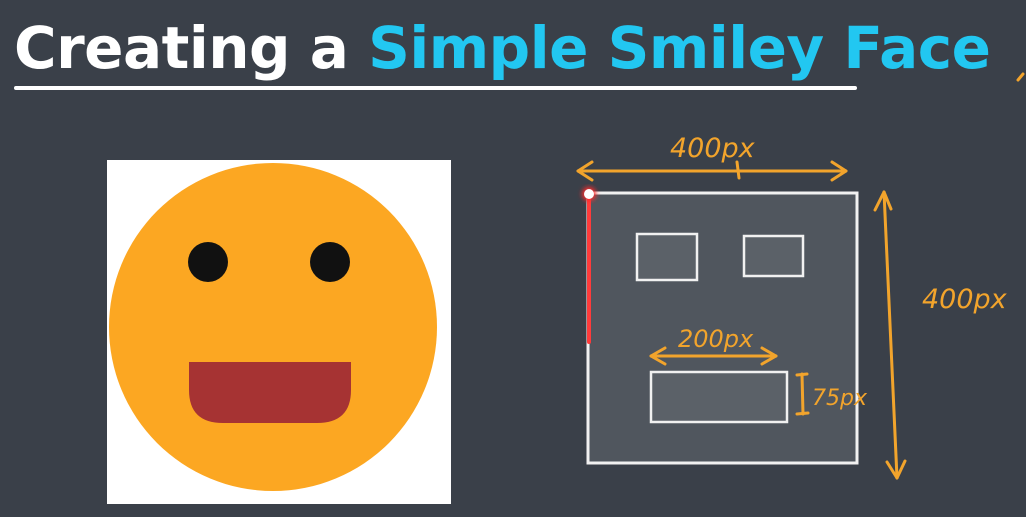 This screenshot has width=1026, height=517. What do you see at coordinates (667, 257) in the screenshot?
I see `left-eye-wireframe` at bounding box center [667, 257].